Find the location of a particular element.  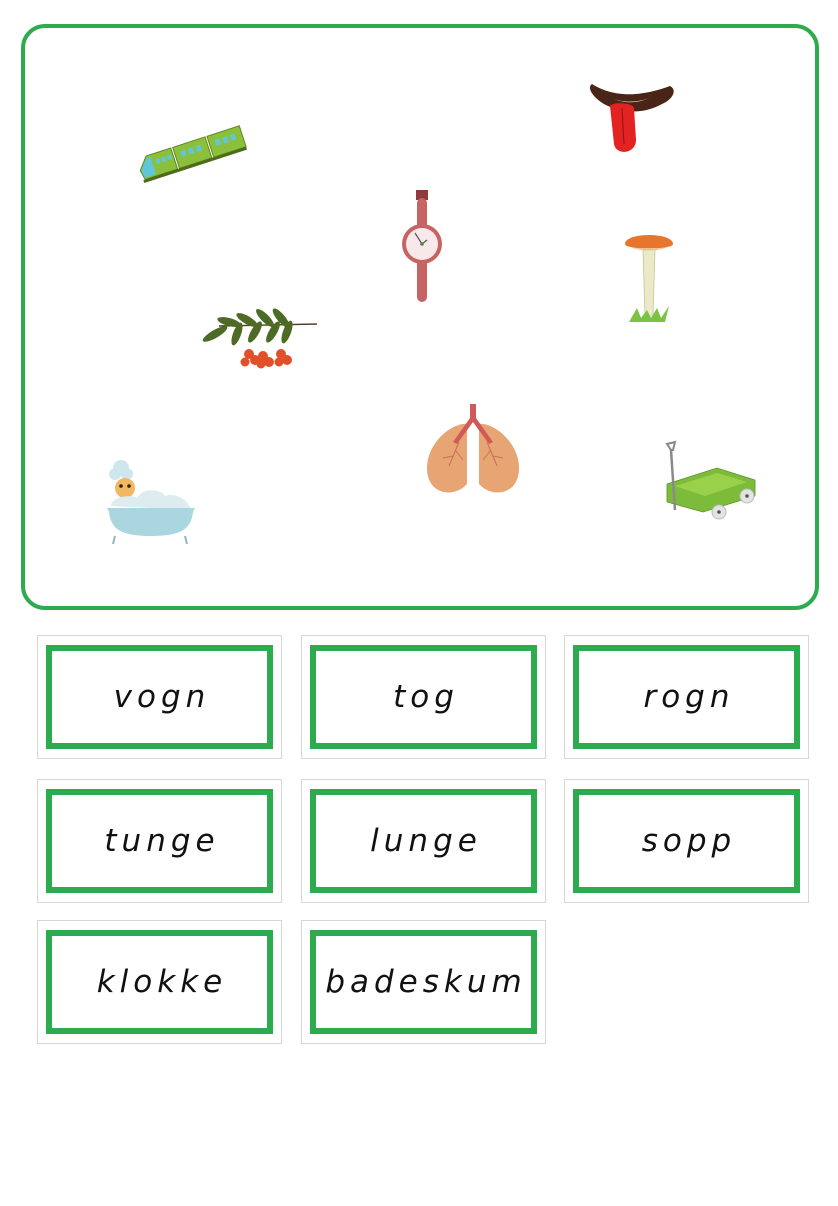

mushroom-icon is located at coordinates (649, 278).